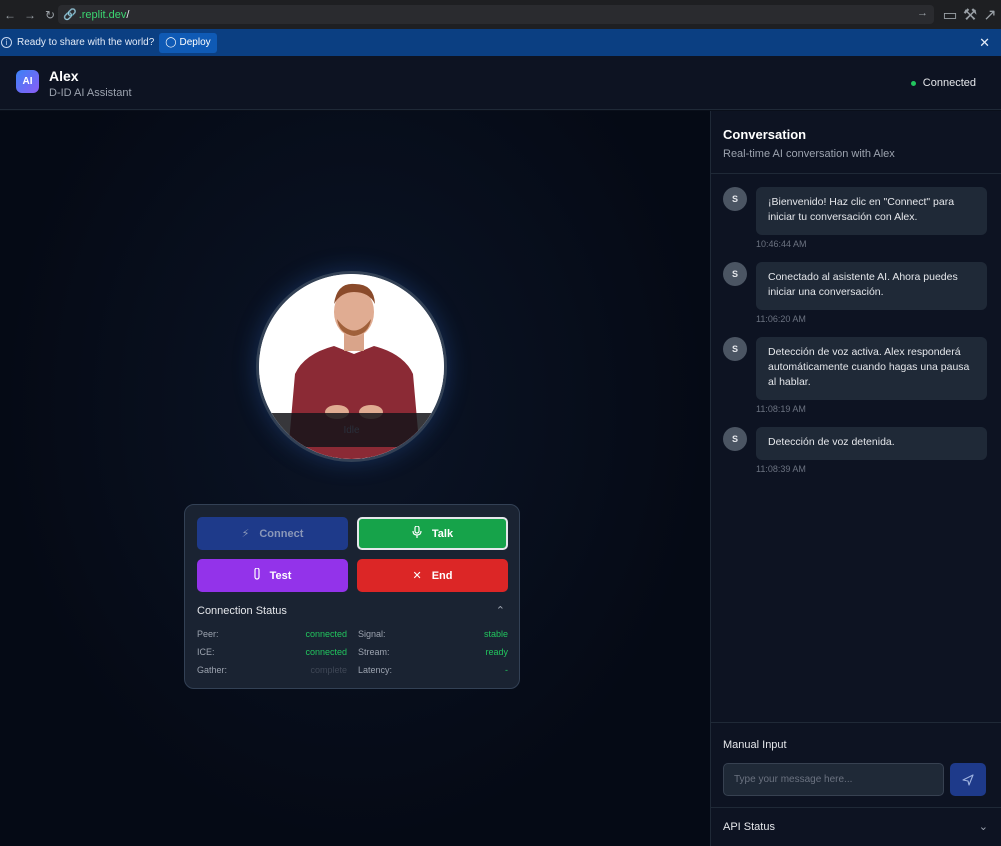 Image resolution: width=1001 pixels, height=846 pixels. What do you see at coordinates (970, 15) in the screenshot?
I see `wrench-icon: ⚒` at bounding box center [970, 15].